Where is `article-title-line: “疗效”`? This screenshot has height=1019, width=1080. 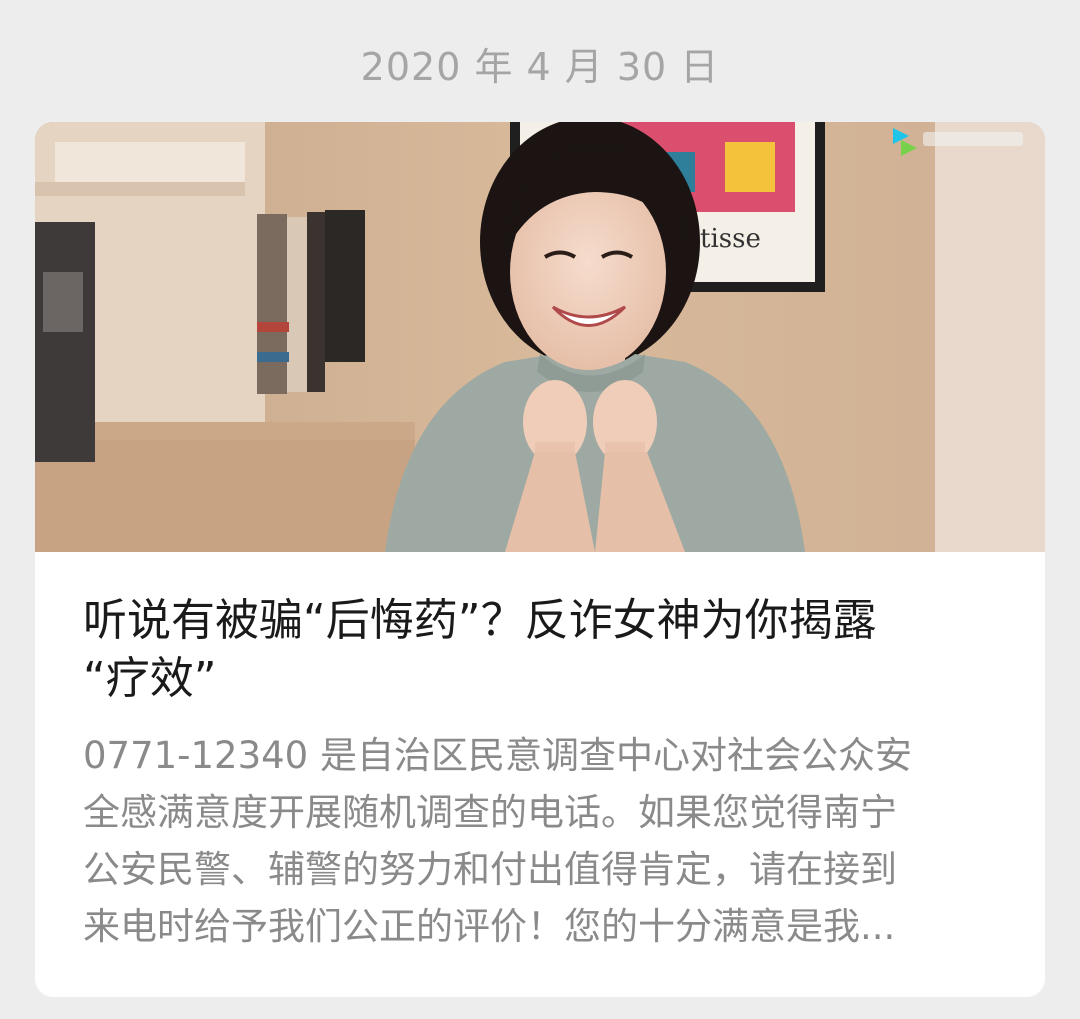
article-title-line: “疗效” is located at coordinates (150, 678).